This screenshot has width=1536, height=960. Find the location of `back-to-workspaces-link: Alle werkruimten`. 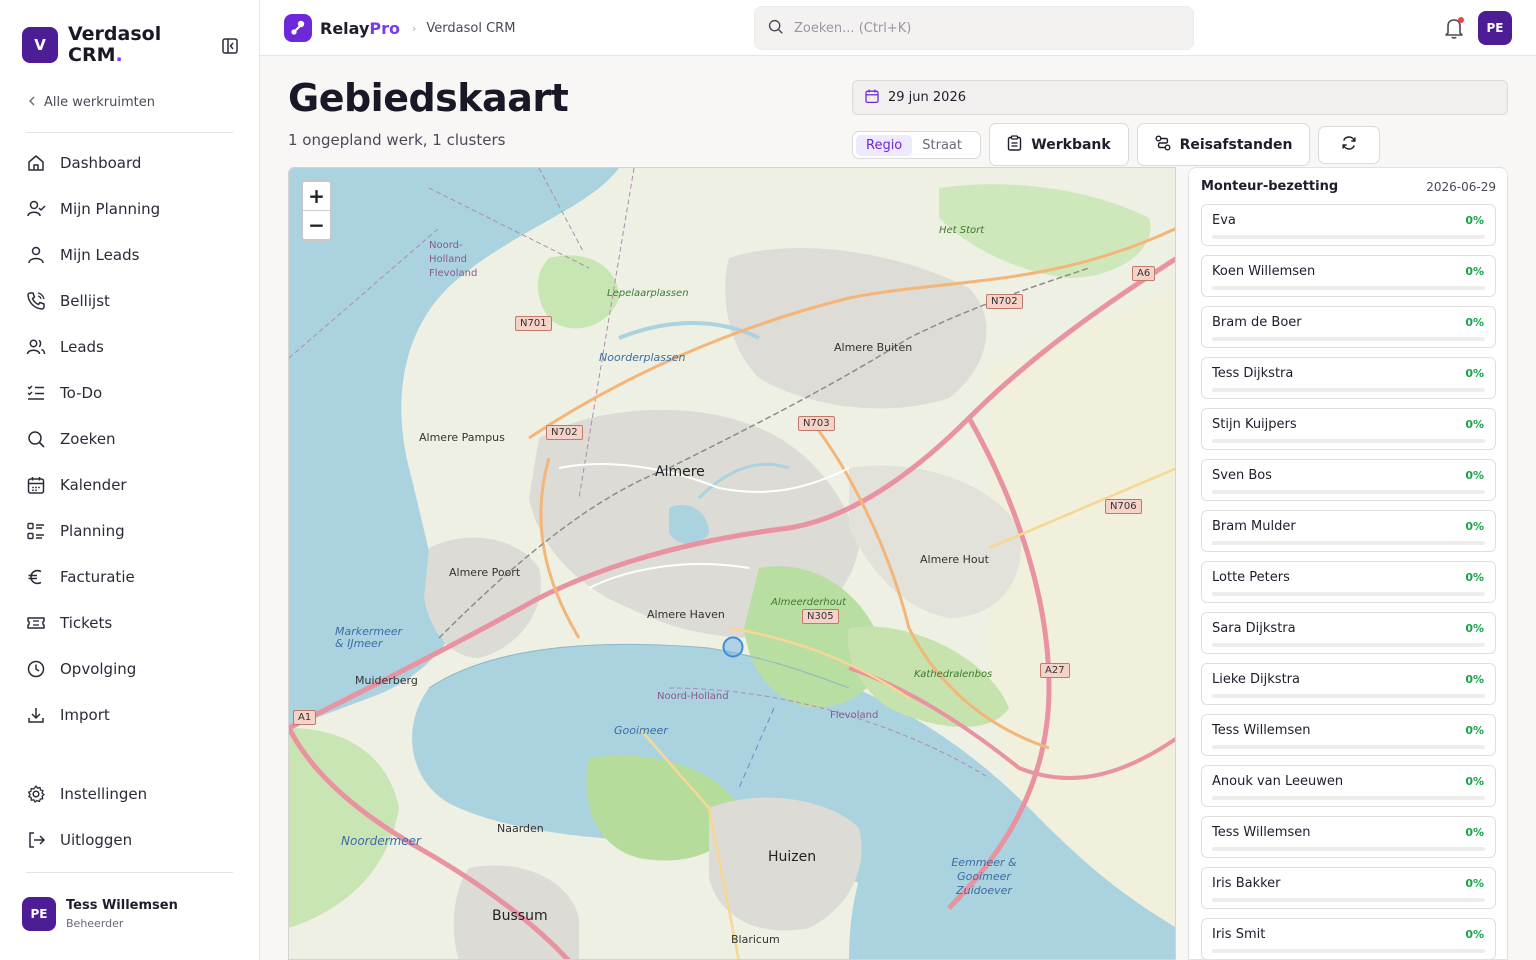

back-to-workspaces-link: Alle werkruimten is located at coordinates (91, 102).